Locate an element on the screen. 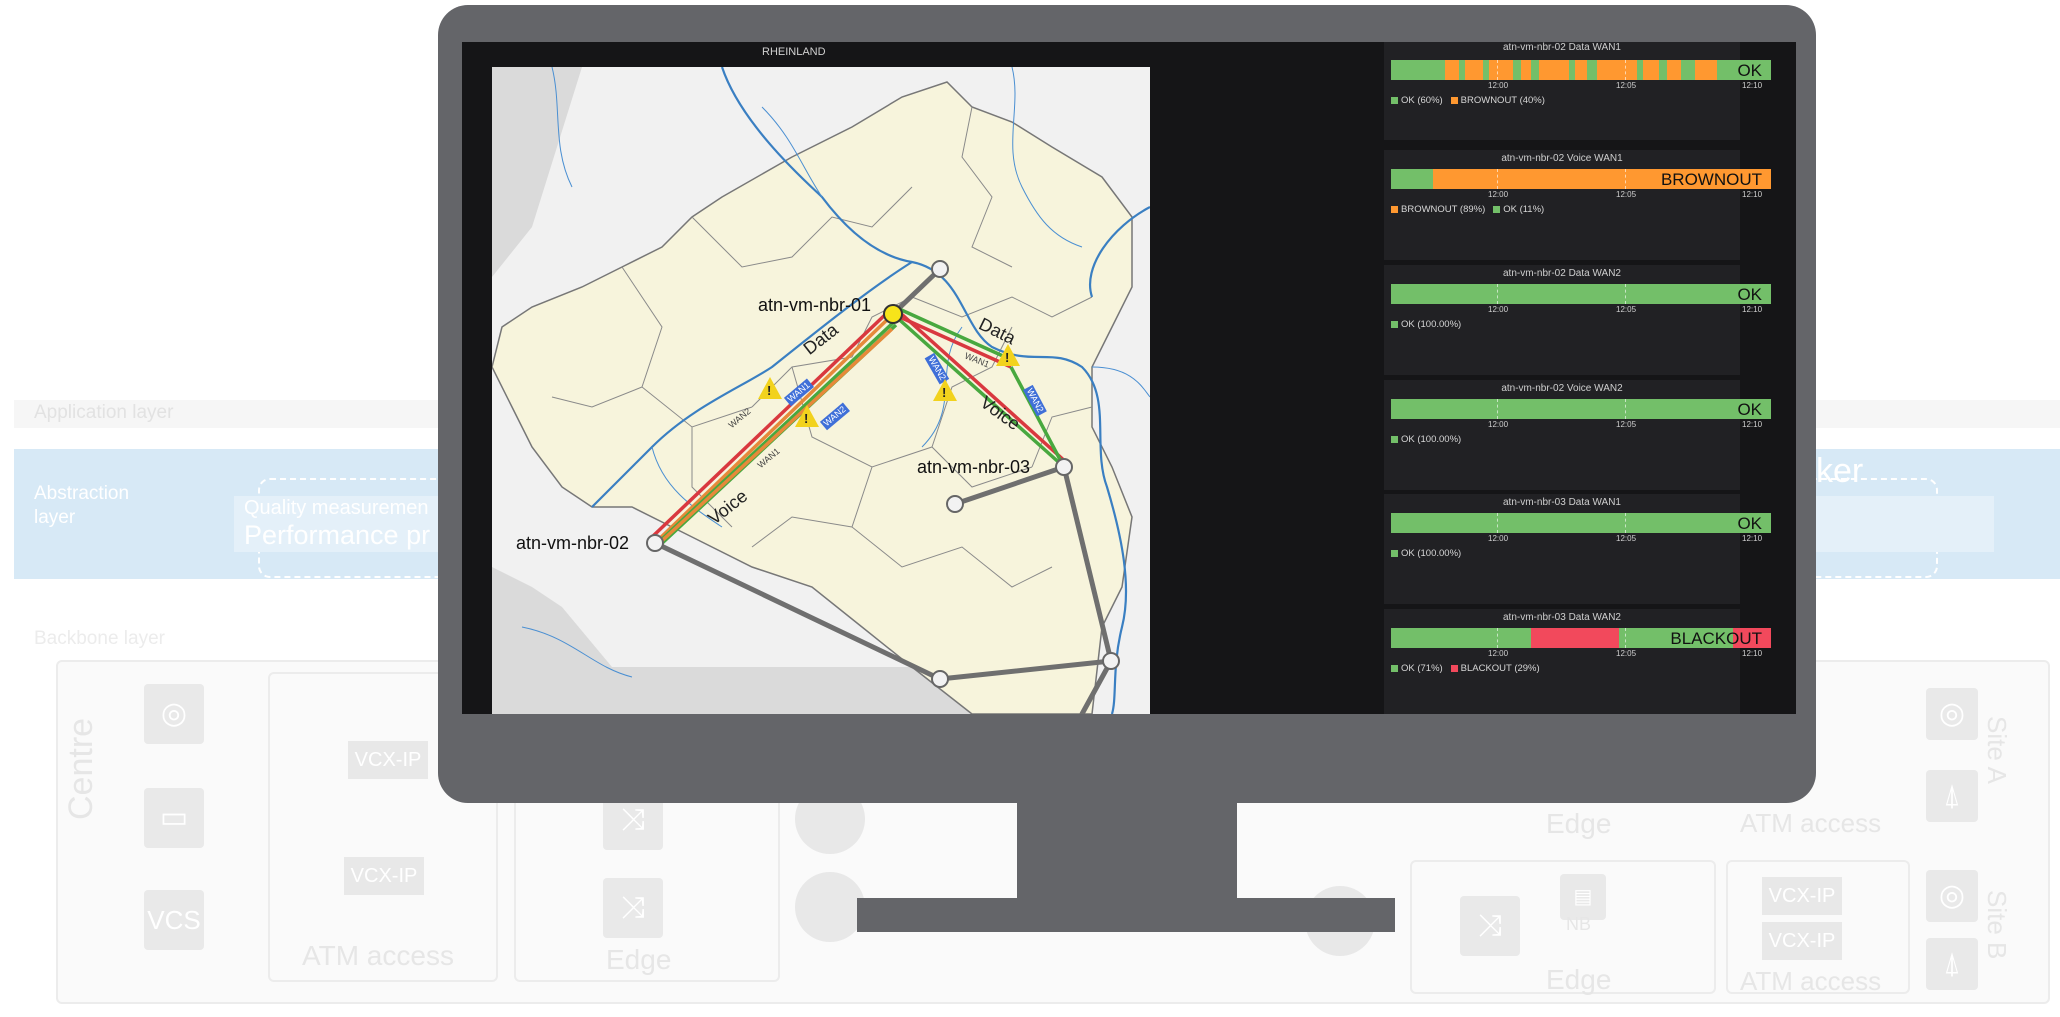  legend-item: OK (11%) is located at coordinates (1524, 209).